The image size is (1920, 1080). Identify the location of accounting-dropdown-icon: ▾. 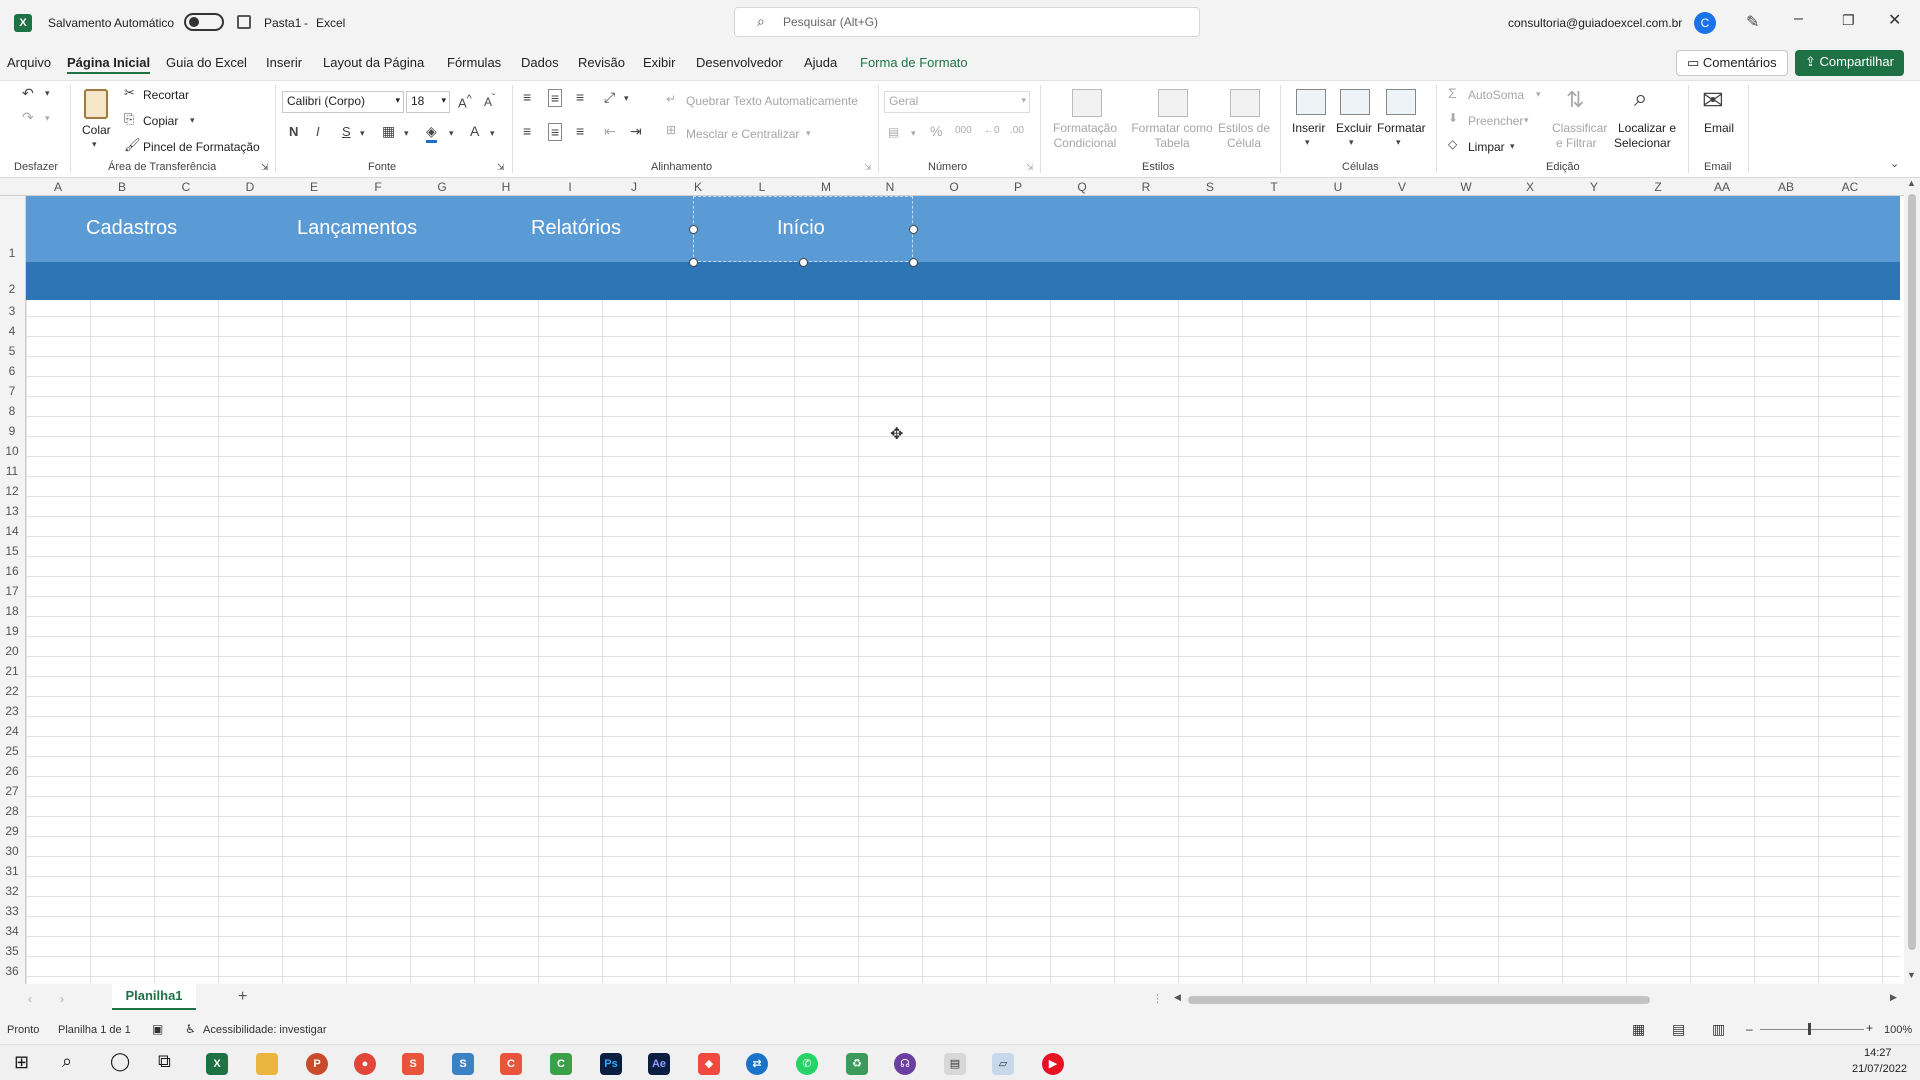
(913, 133).